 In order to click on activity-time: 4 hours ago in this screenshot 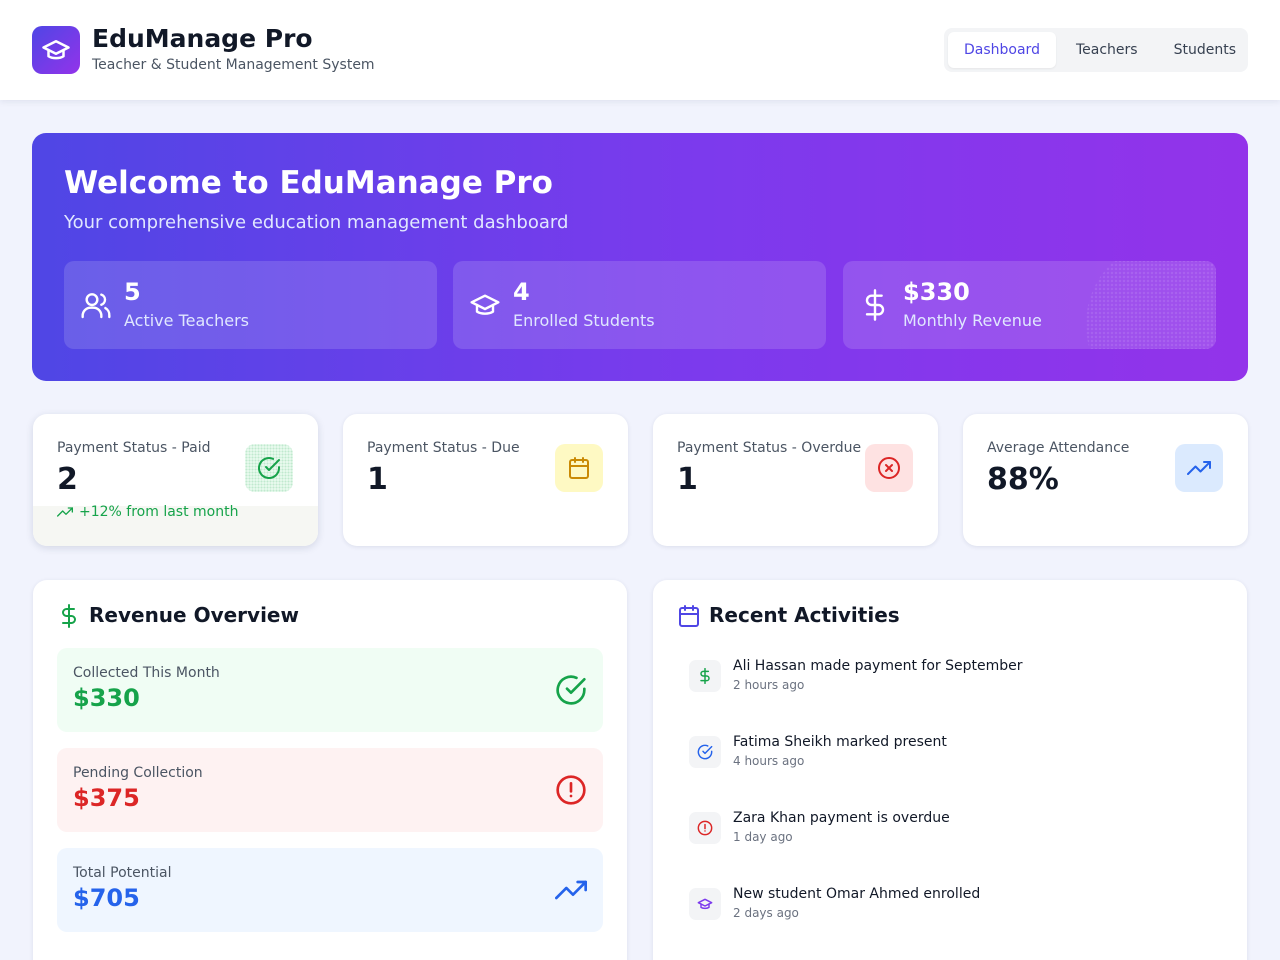, I will do `click(769, 761)`.